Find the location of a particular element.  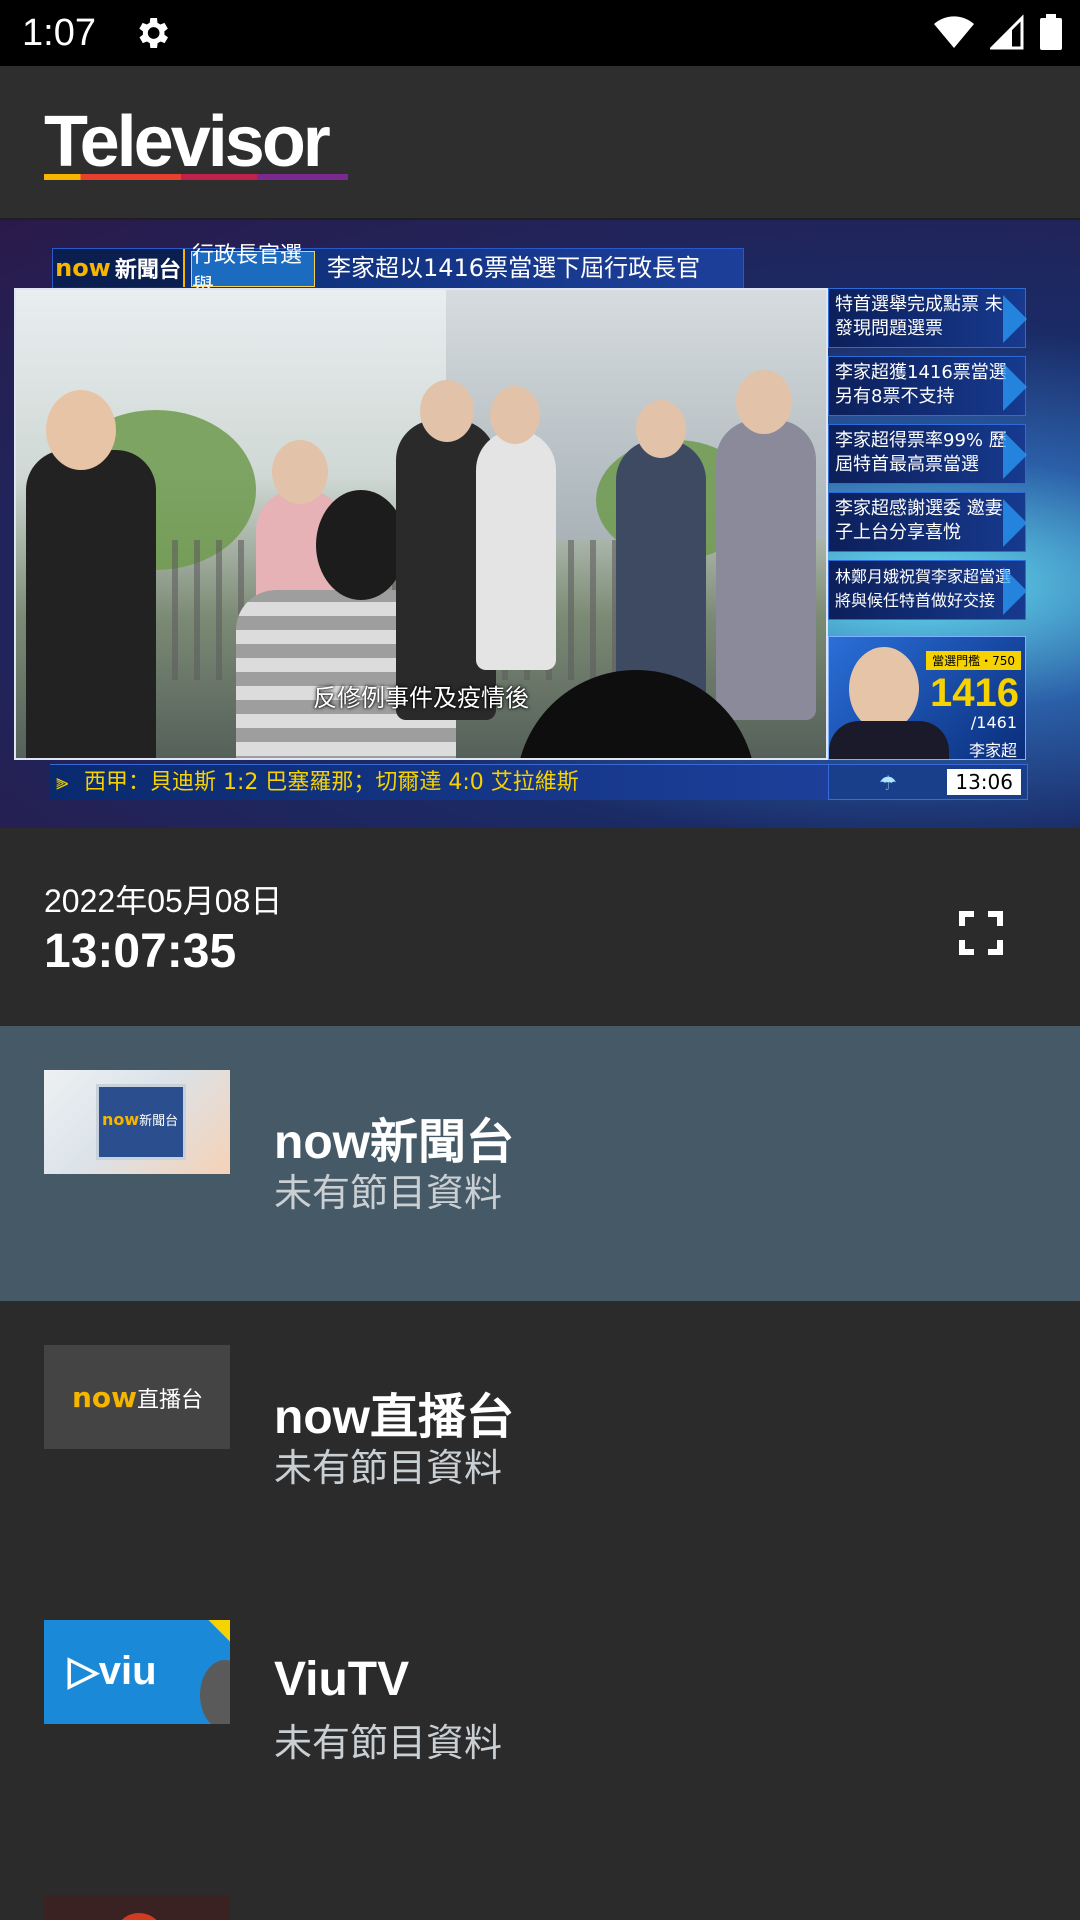

status-bar: 1:07 is located at coordinates (540, 33).